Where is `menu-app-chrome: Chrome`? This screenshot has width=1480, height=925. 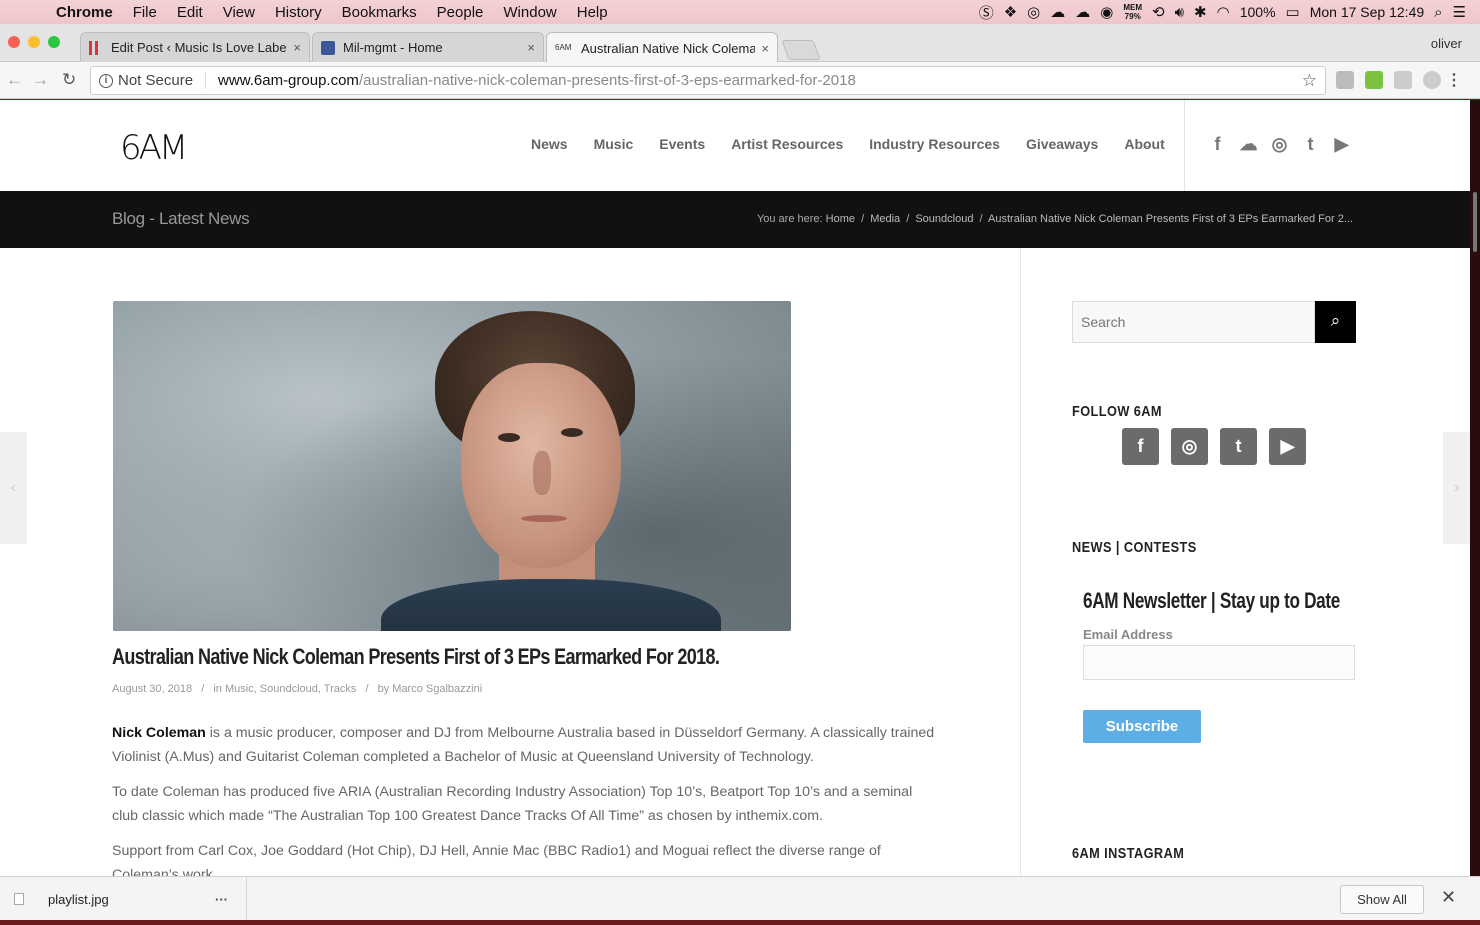
menu-app-chrome: Chrome is located at coordinates (89, 12).